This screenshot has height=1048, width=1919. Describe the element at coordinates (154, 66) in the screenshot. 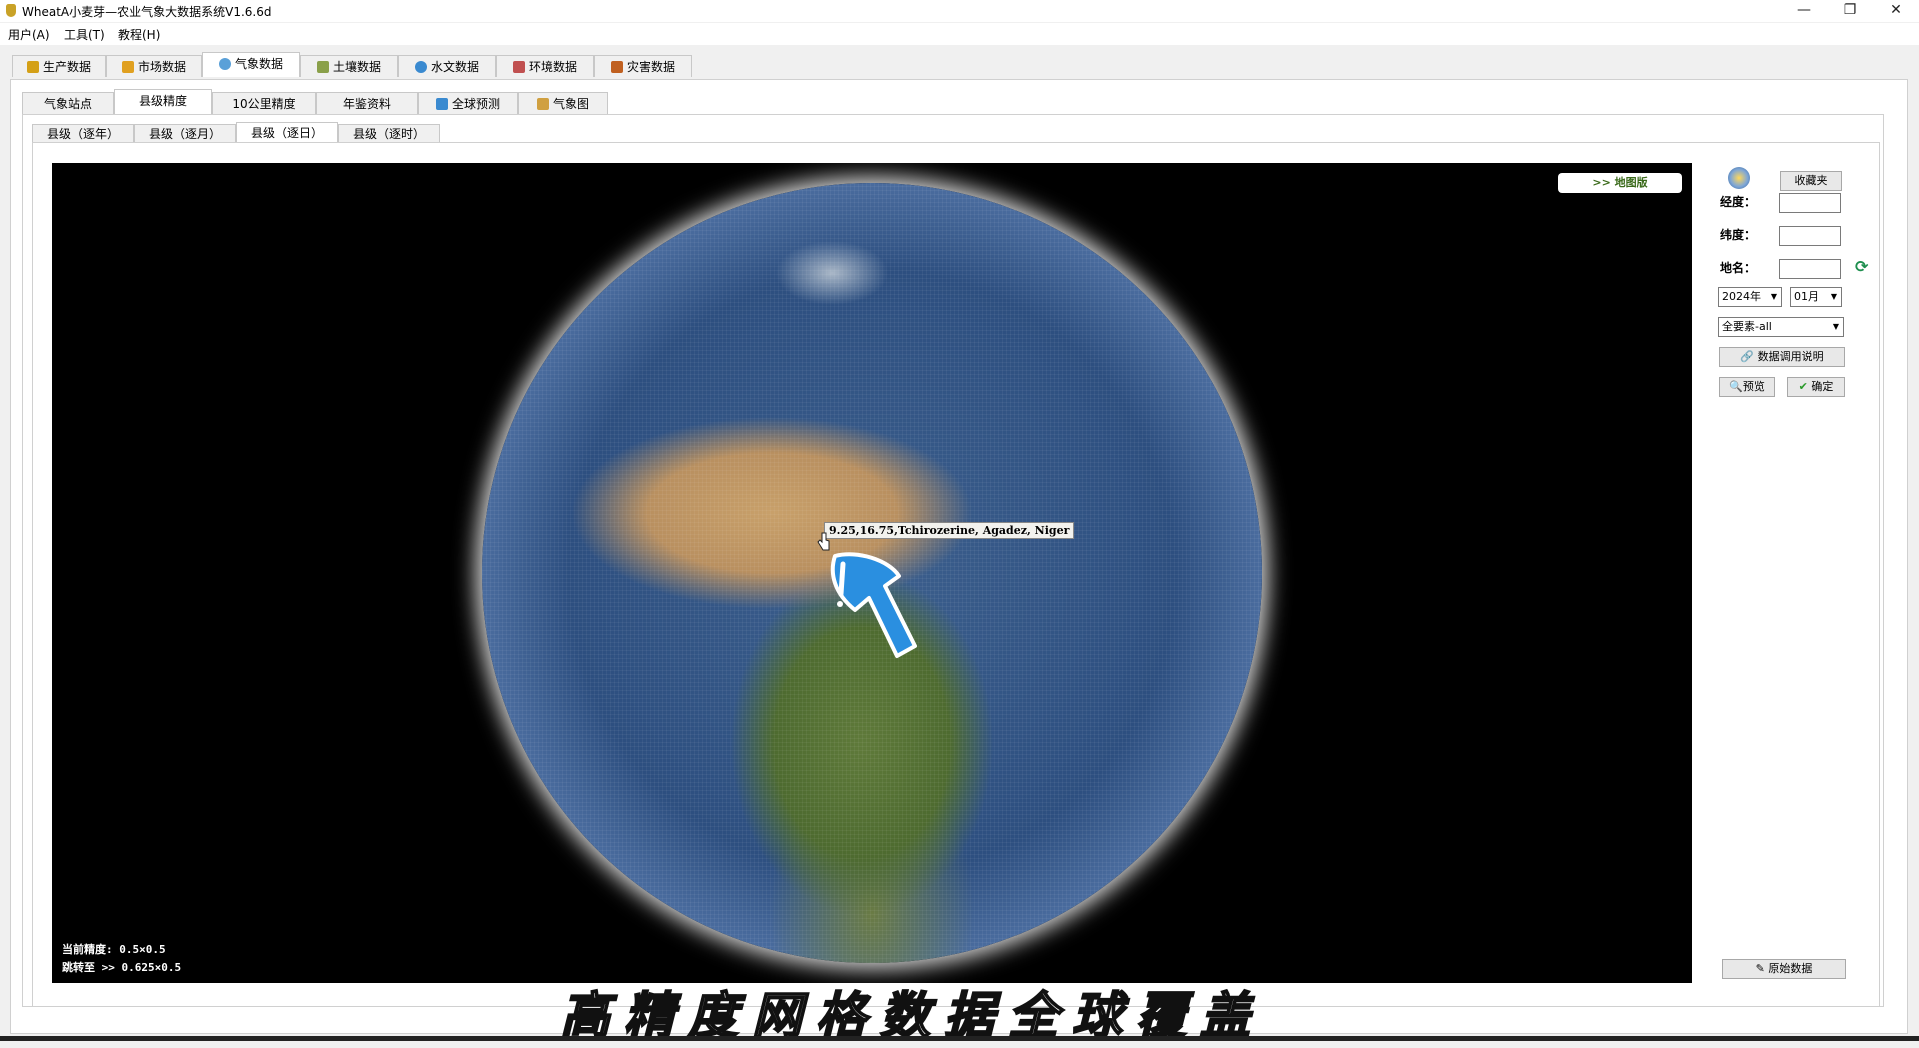

I see `tab-market-data: 市场数据` at that location.